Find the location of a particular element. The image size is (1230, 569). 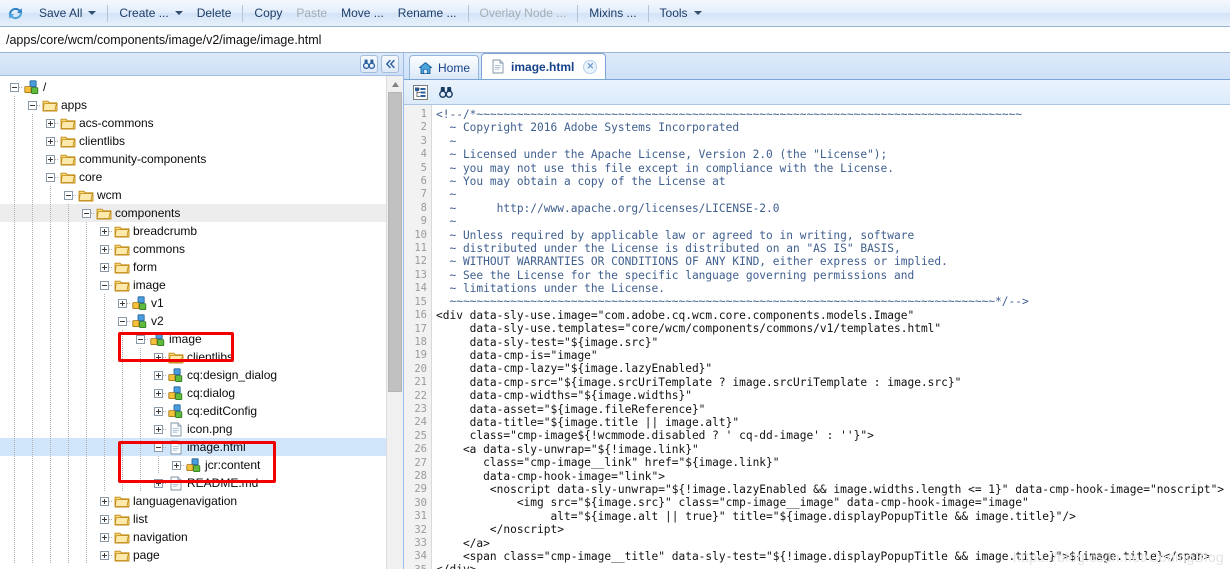

toolbar-button-delete: Delete is located at coordinates (214, 13).